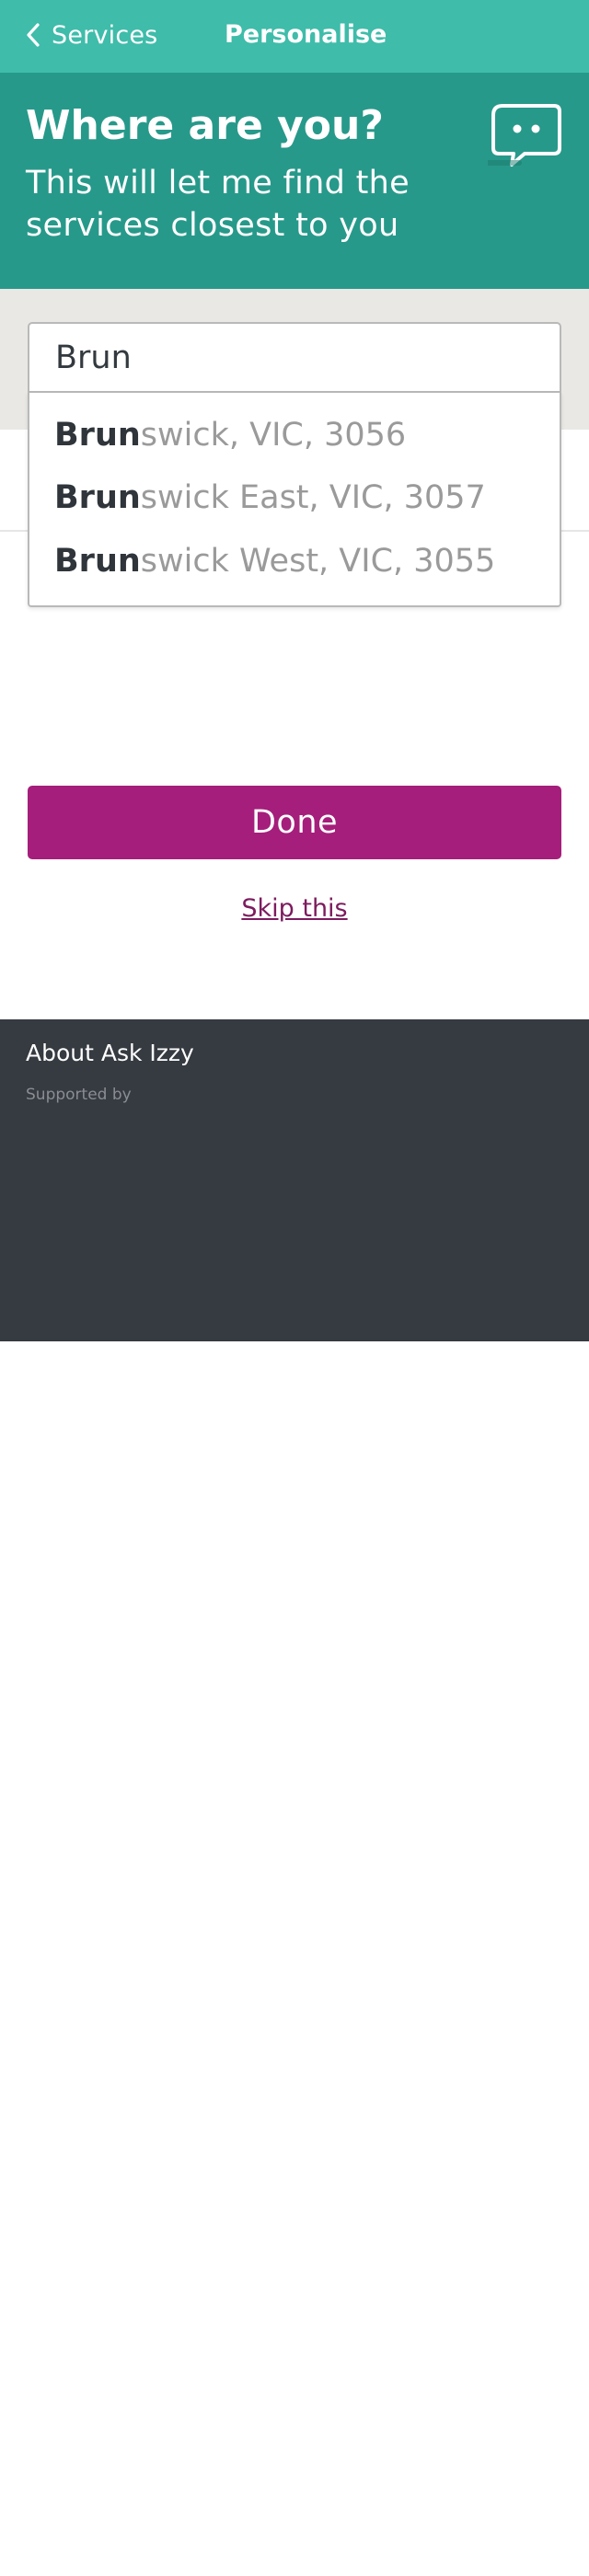 The image size is (589, 2576). I want to click on chat-bubble-face-icon, so click(524, 135).